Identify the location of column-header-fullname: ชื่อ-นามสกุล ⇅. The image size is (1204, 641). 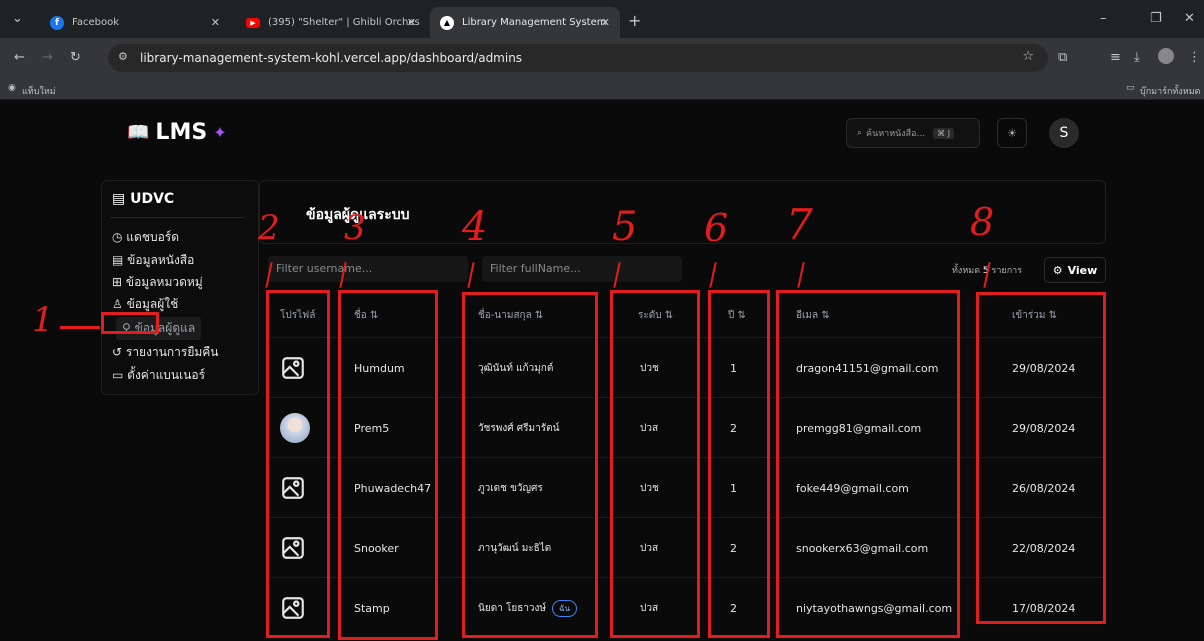
(510, 315).